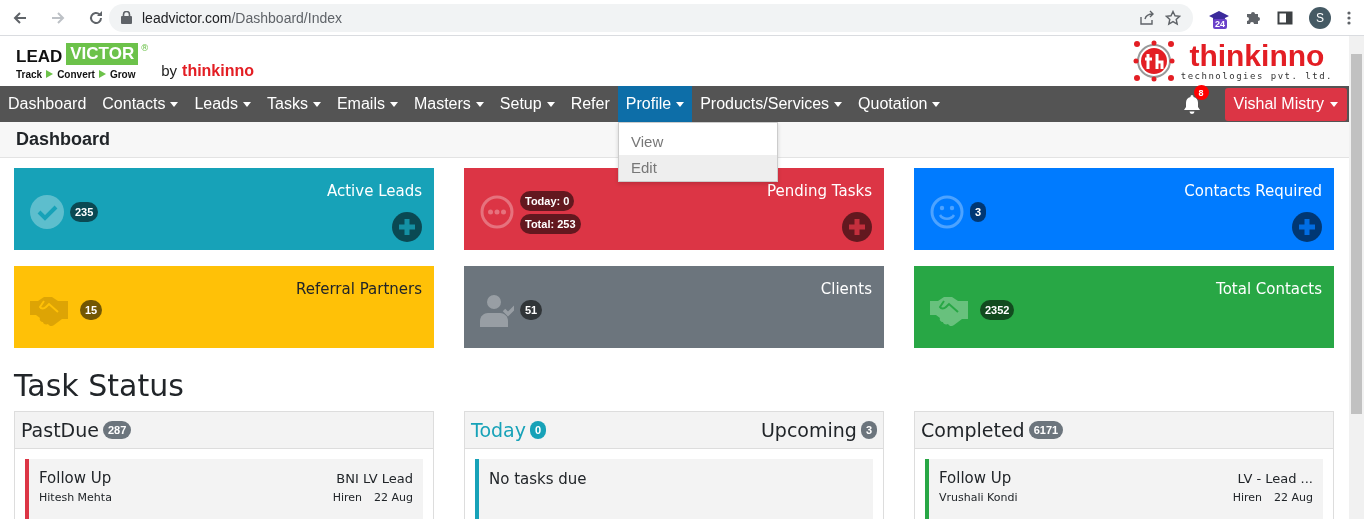  What do you see at coordinates (997, 310) in the screenshot?
I see `count-badge: 2352` at bounding box center [997, 310].